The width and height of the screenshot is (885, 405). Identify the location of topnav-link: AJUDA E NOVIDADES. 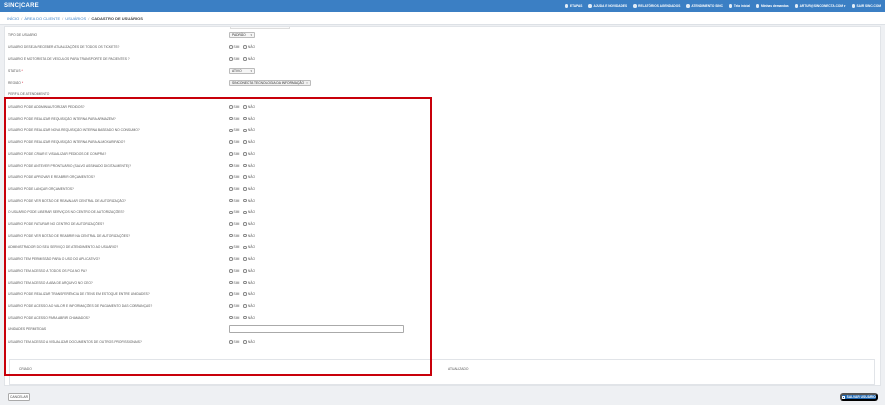
(607, 6).